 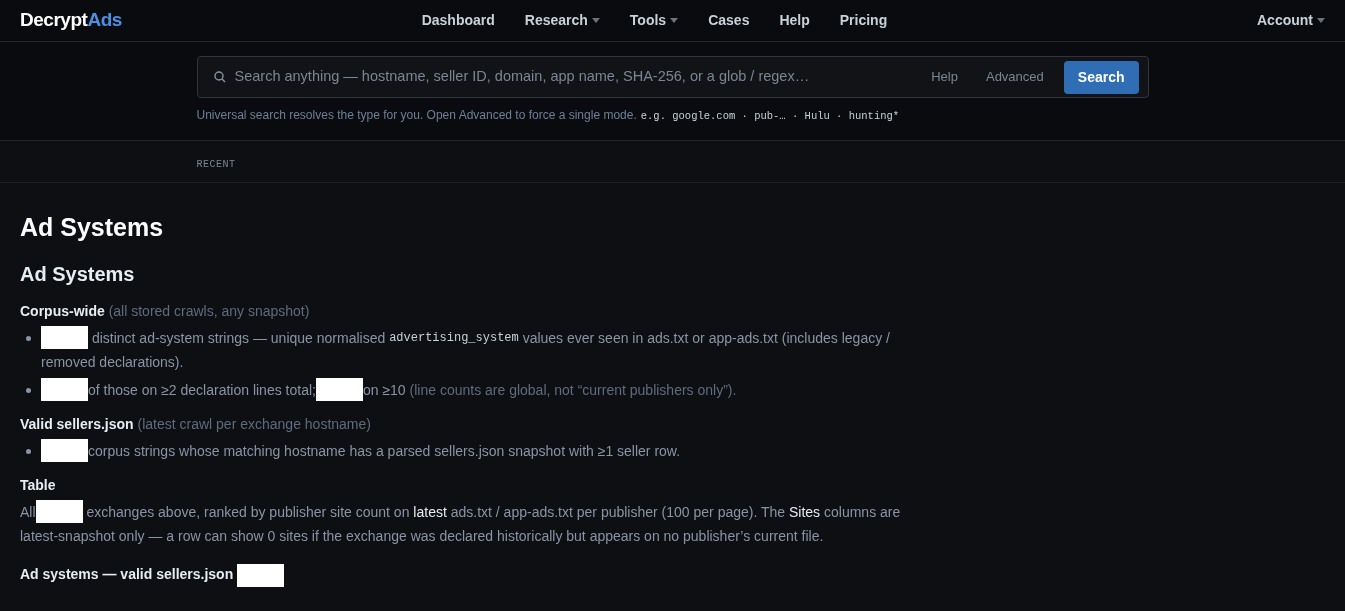 I want to click on note-text: (all stored crawls, any snapshot), so click(x=208, y=310).